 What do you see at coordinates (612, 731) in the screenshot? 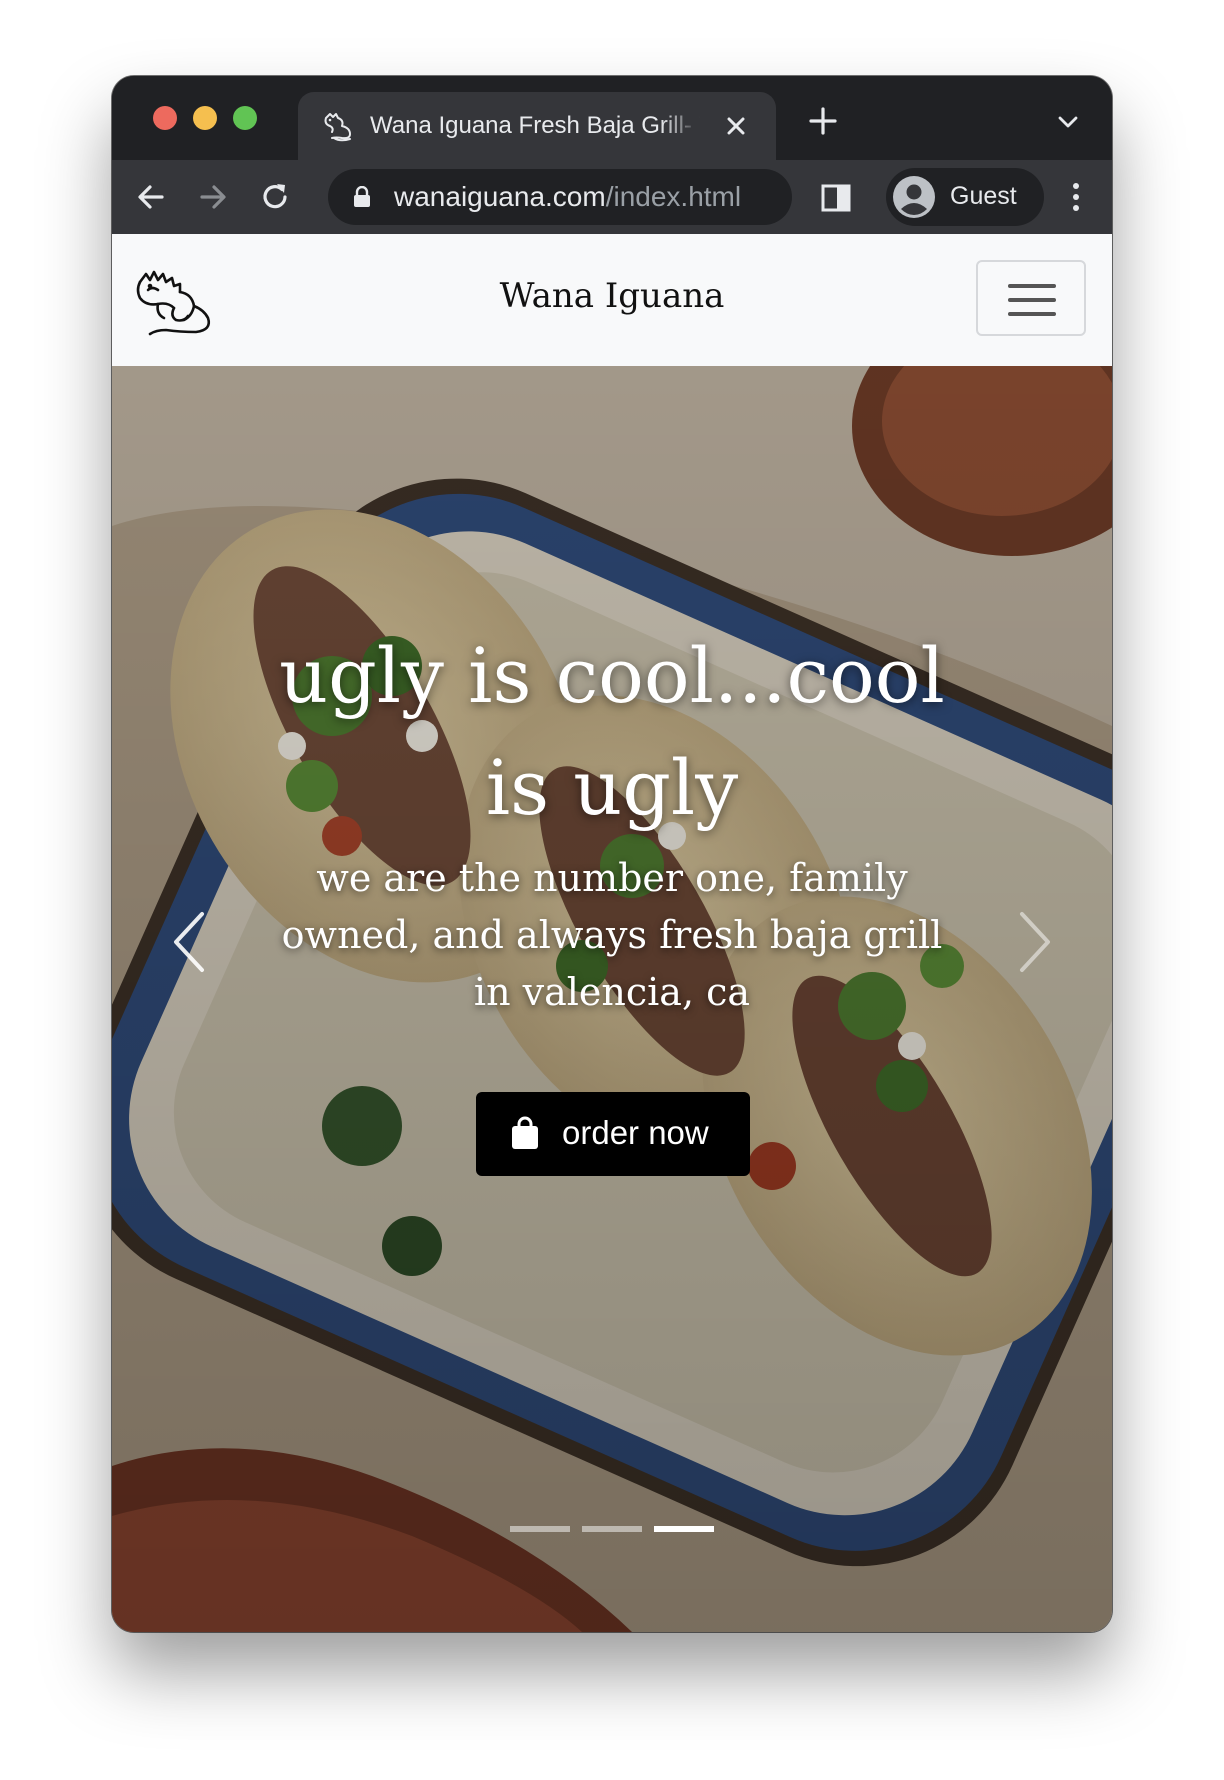
I see `hero-headline: ugly is cool...cool is ugly` at bounding box center [612, 731].